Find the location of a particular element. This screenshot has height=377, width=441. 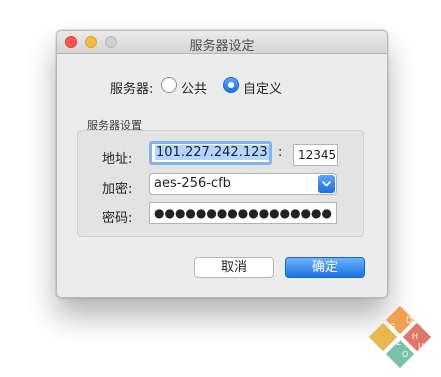

radio-custom is located at coordinates (231, 85).